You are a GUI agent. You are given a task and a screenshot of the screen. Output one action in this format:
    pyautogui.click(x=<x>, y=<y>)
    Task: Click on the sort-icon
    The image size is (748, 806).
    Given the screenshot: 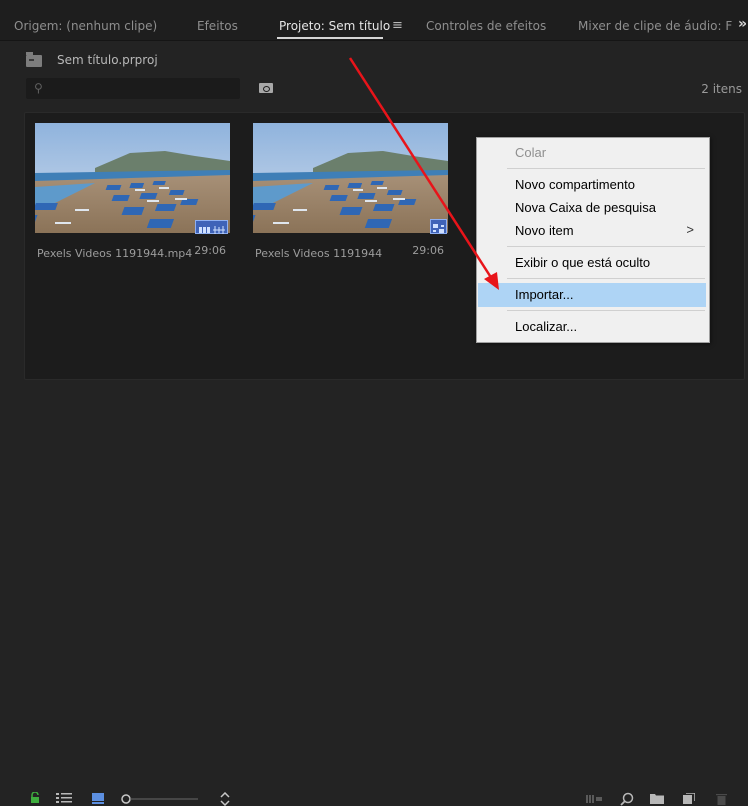 What is the action you would take?
    pyautogui.click(x=225, y=799)
    